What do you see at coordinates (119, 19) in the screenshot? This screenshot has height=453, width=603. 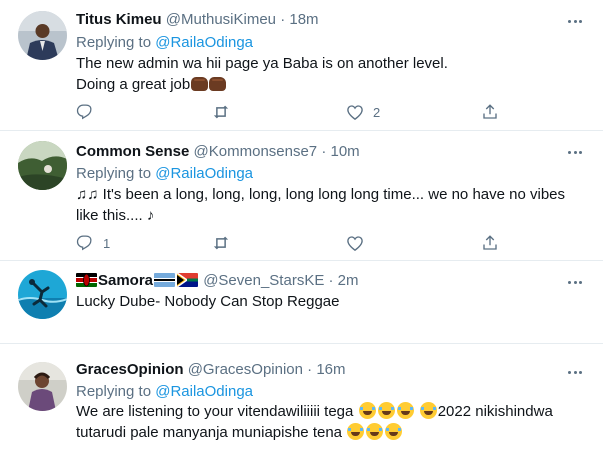 I see `display-name: Titus Kimeu` at bounding box center [119, 19].